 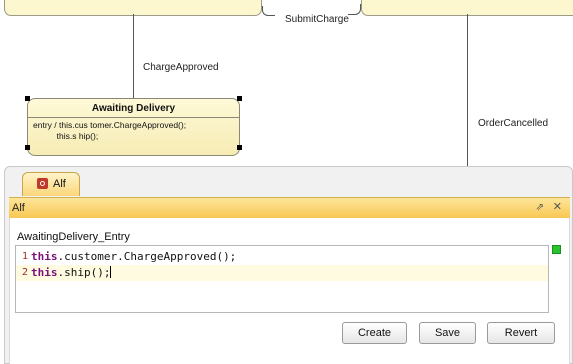 I want to click on transition-label-charge-approved: ChargeApproved, so click(x=181, y=67).